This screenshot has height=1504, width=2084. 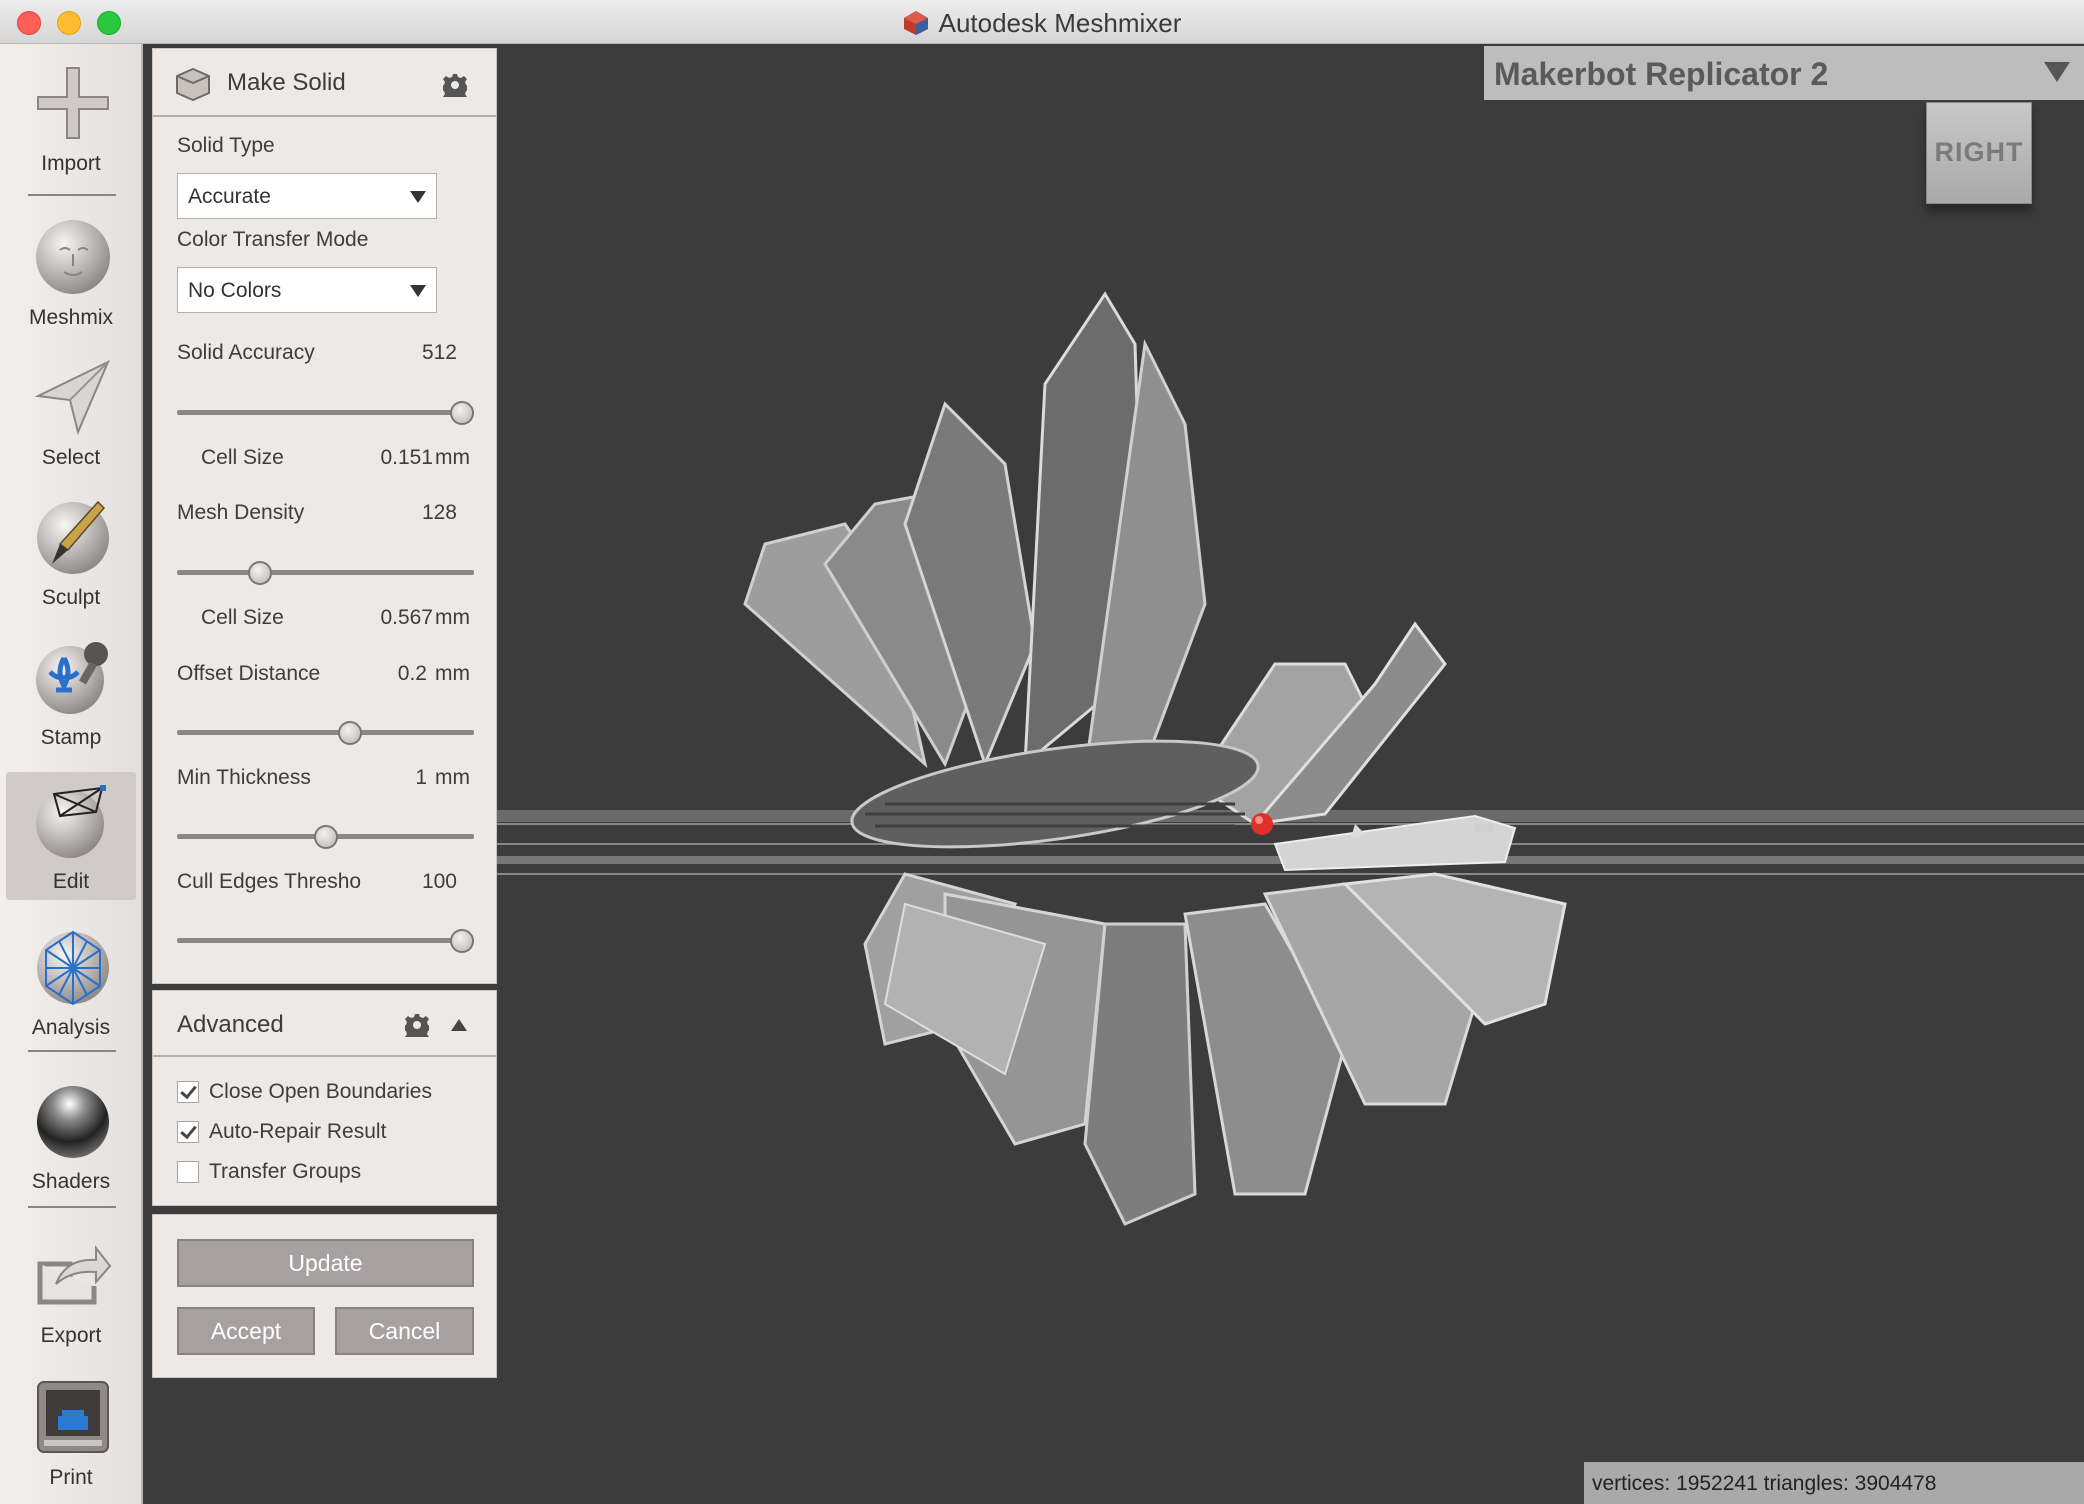 What do you see at coordinates (325, 1263) in the screenshot?
I see `update-button: Update` at bounding box center [325, 1263].